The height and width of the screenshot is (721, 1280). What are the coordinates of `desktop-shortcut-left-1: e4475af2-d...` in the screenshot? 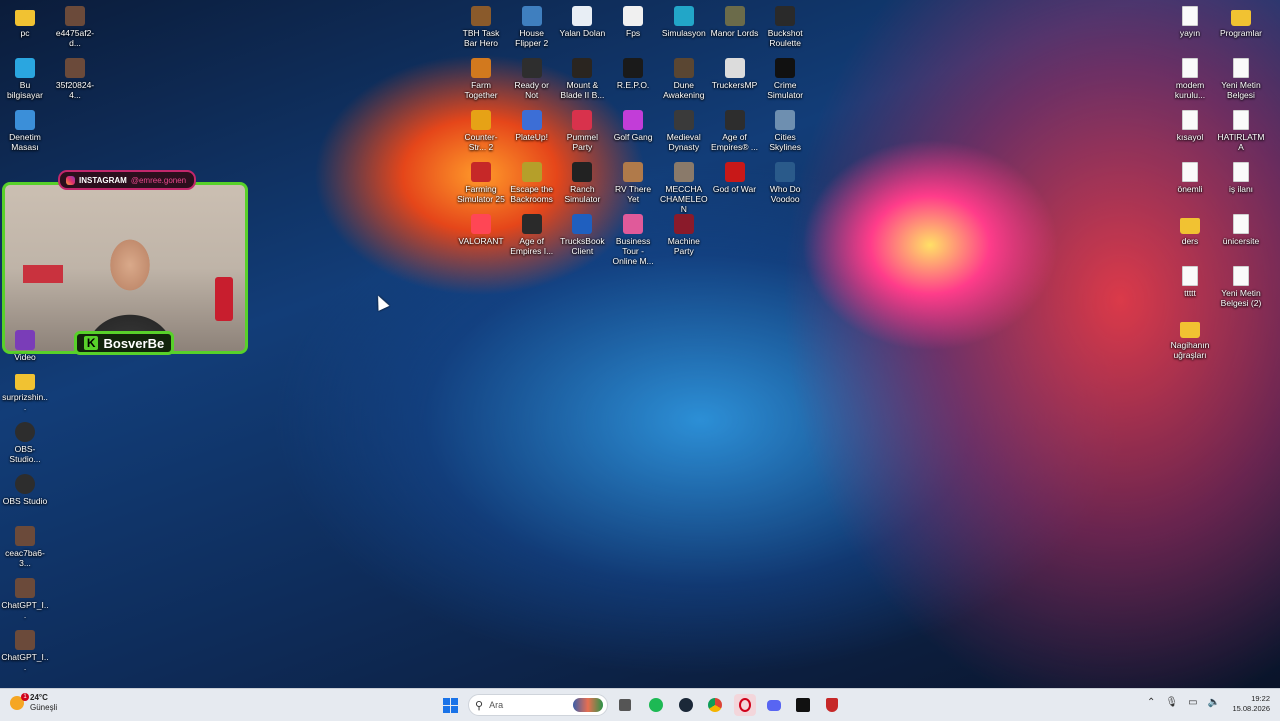 It's located at (75, 27).